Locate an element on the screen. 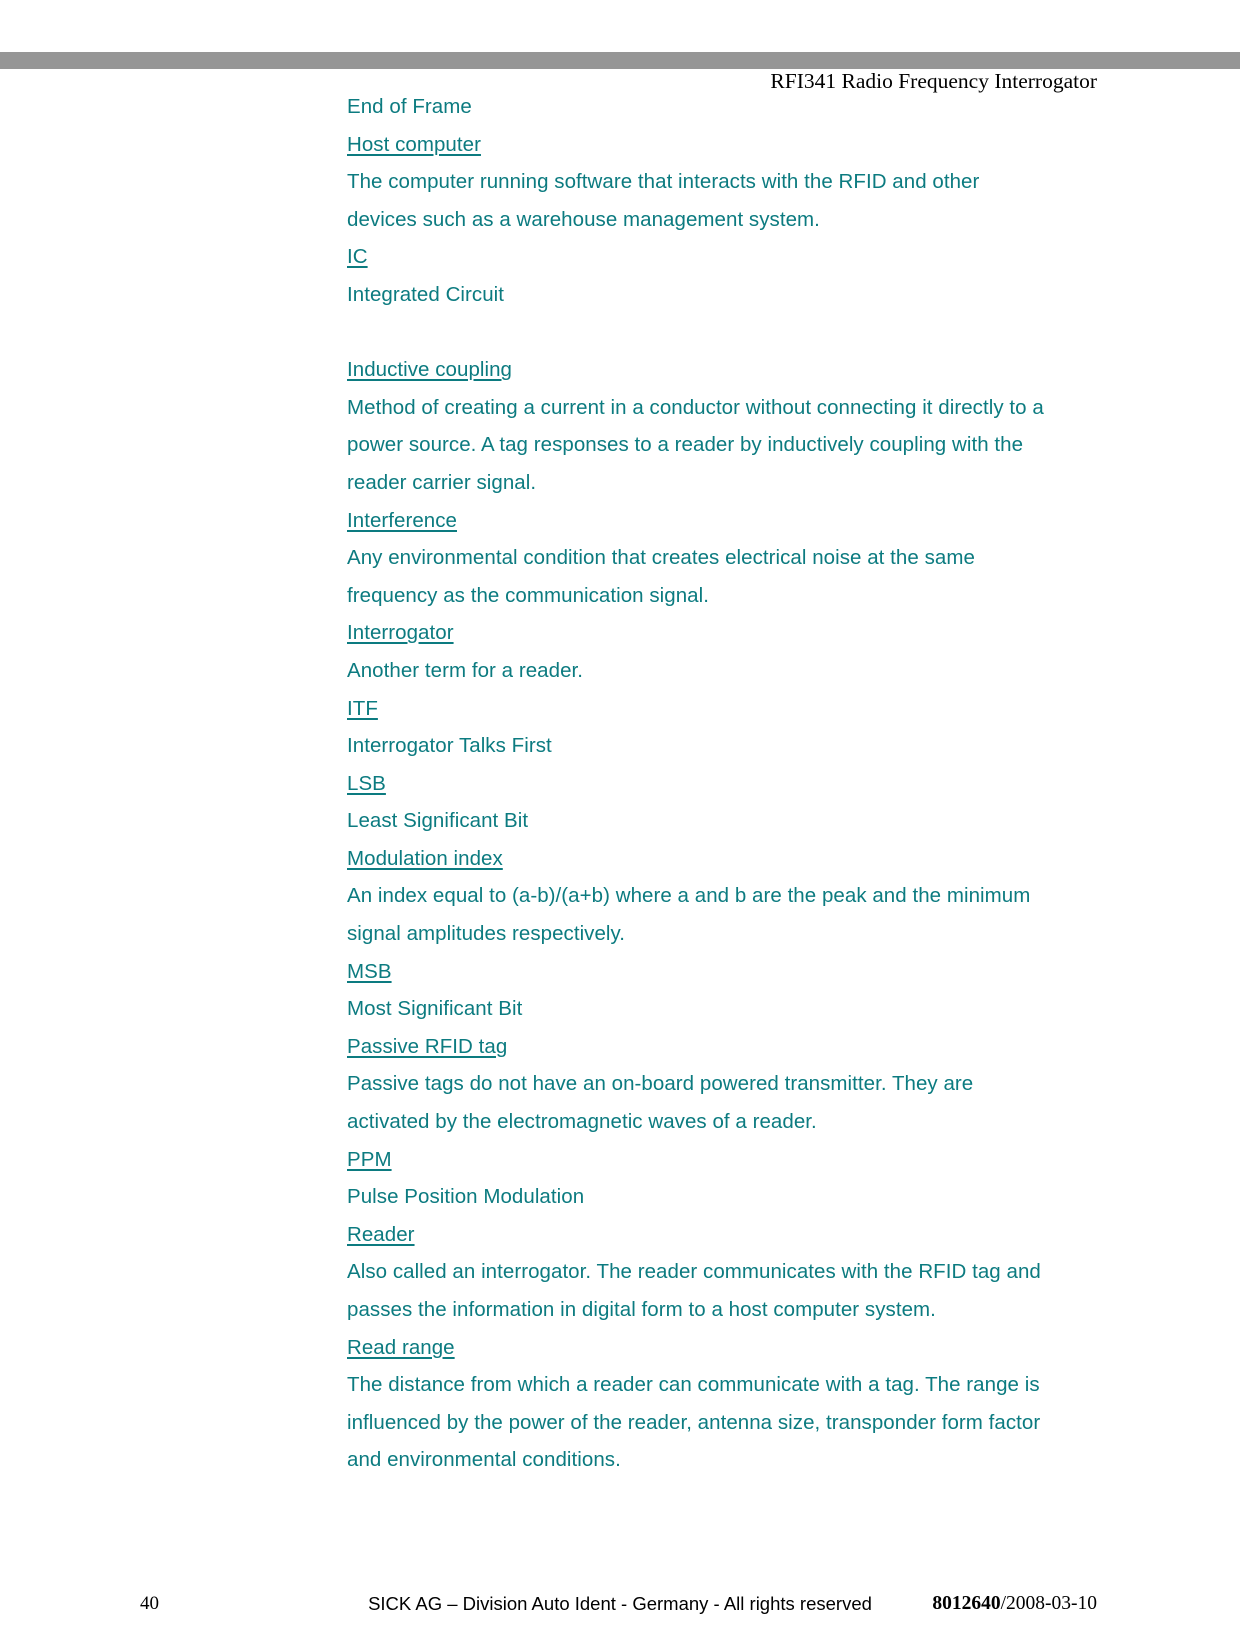  glossary-term: Interrogator is located at coordinates (400, 633).